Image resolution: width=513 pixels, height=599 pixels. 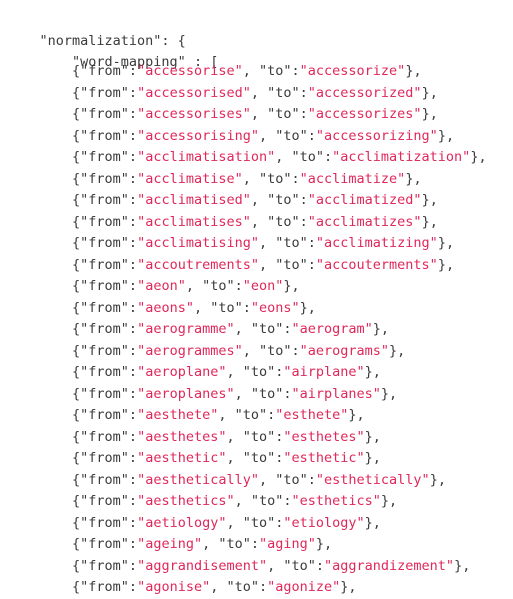 I want to click on entry-from-value: "aerogramme", so click(x=186, y=329).